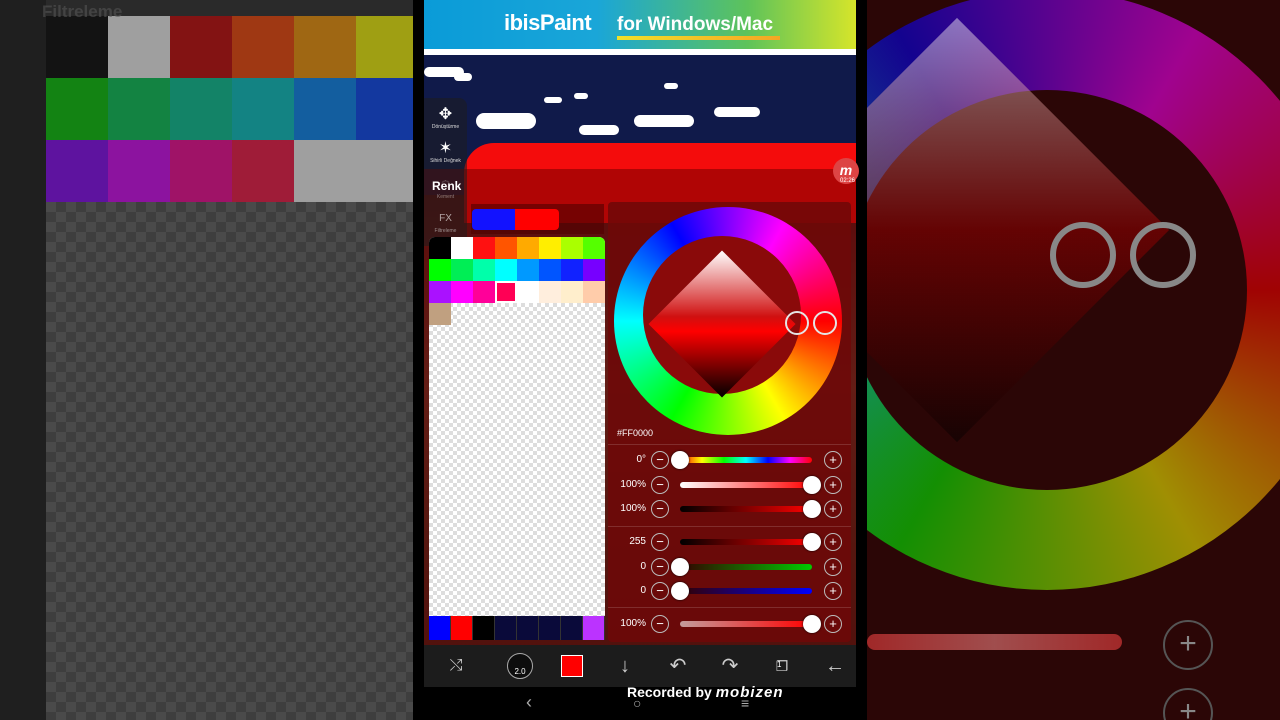 The height and width of the screenshot is (720, 1280). I want to click on opacity-slider-track, so click(746, 624).